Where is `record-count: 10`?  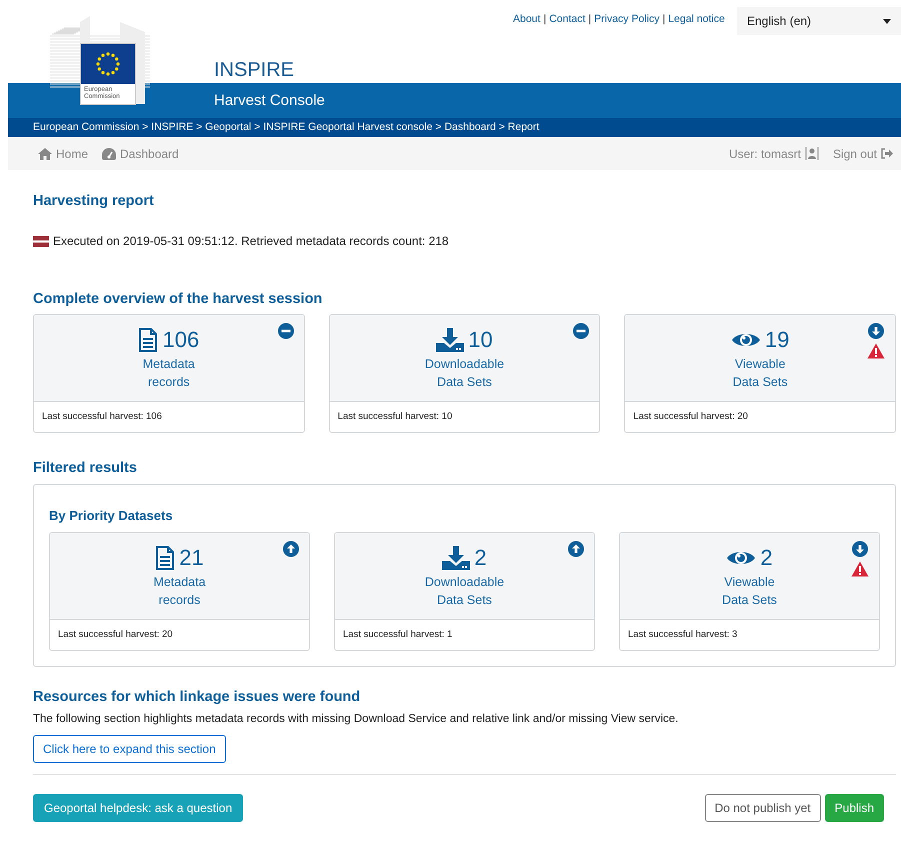
record-count: 10 is located at coordinates (480, 340).